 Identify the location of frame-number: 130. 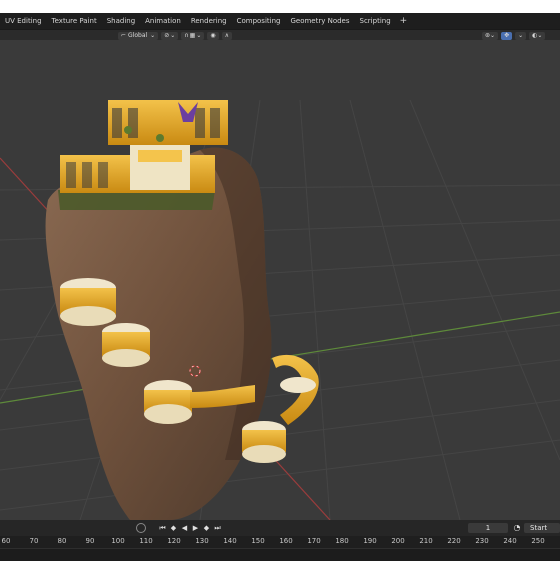
(202, 541).